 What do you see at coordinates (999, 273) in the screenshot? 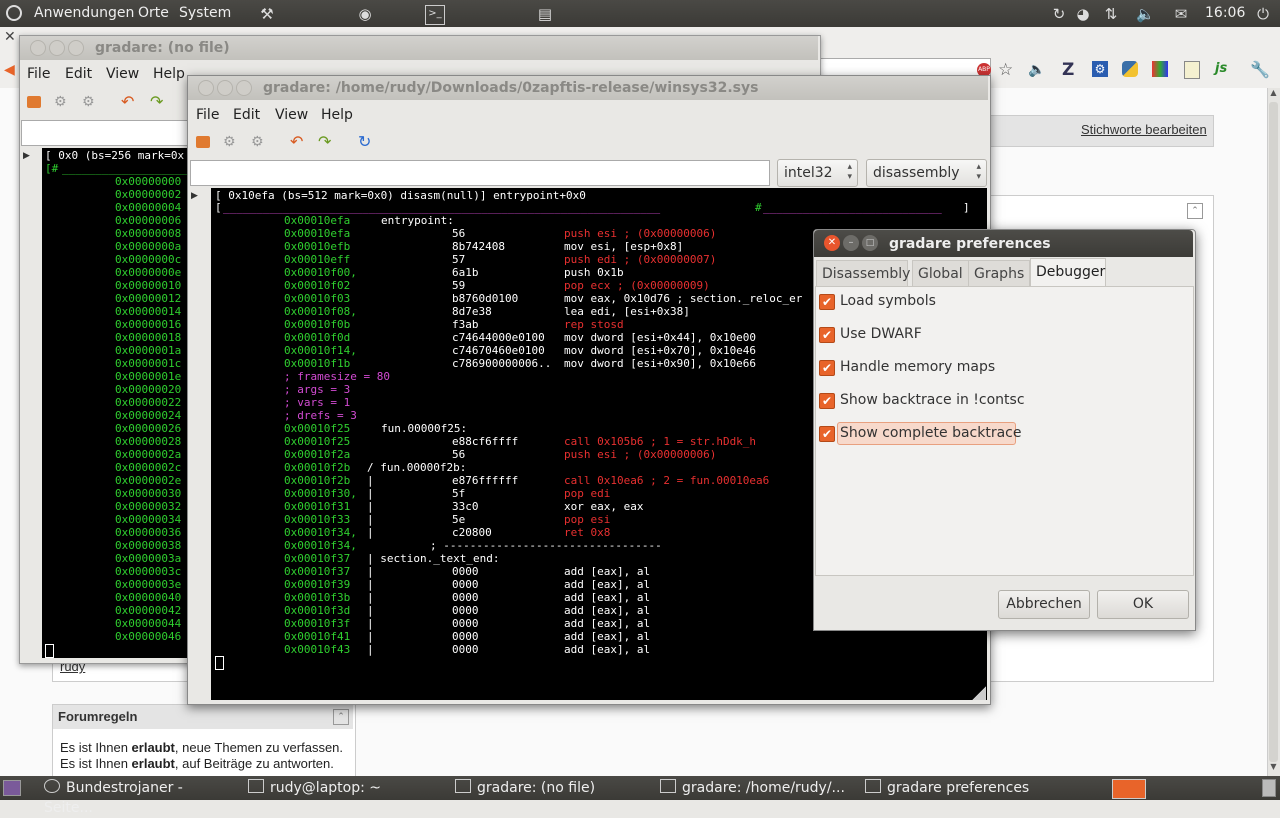
I see `tab-graphs: Graphs` at bounding box center [999, 273].